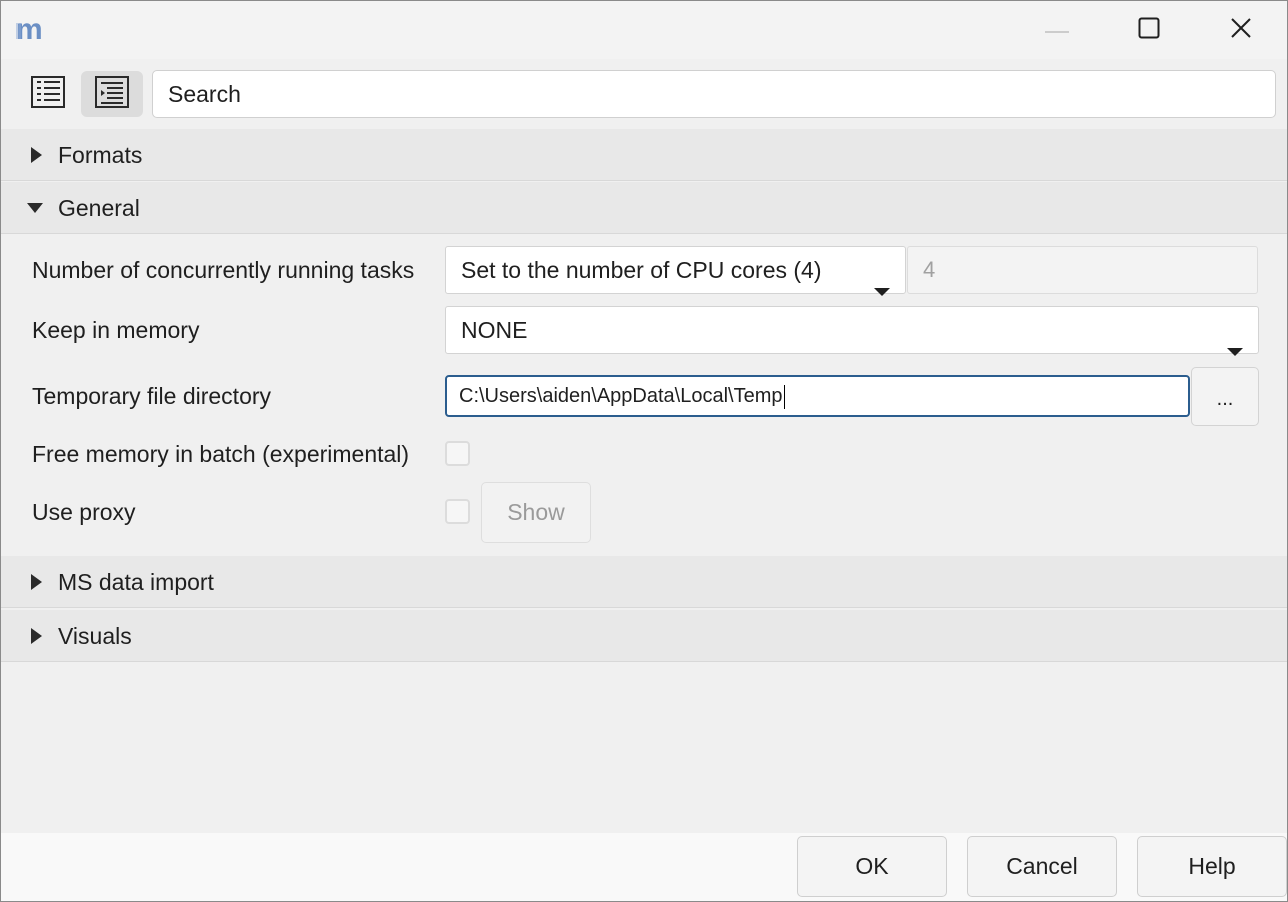  Describe the element at coordinates (136, 582) in the screenshot. I see `section-ms-data-import-label: MS data import` at that location.